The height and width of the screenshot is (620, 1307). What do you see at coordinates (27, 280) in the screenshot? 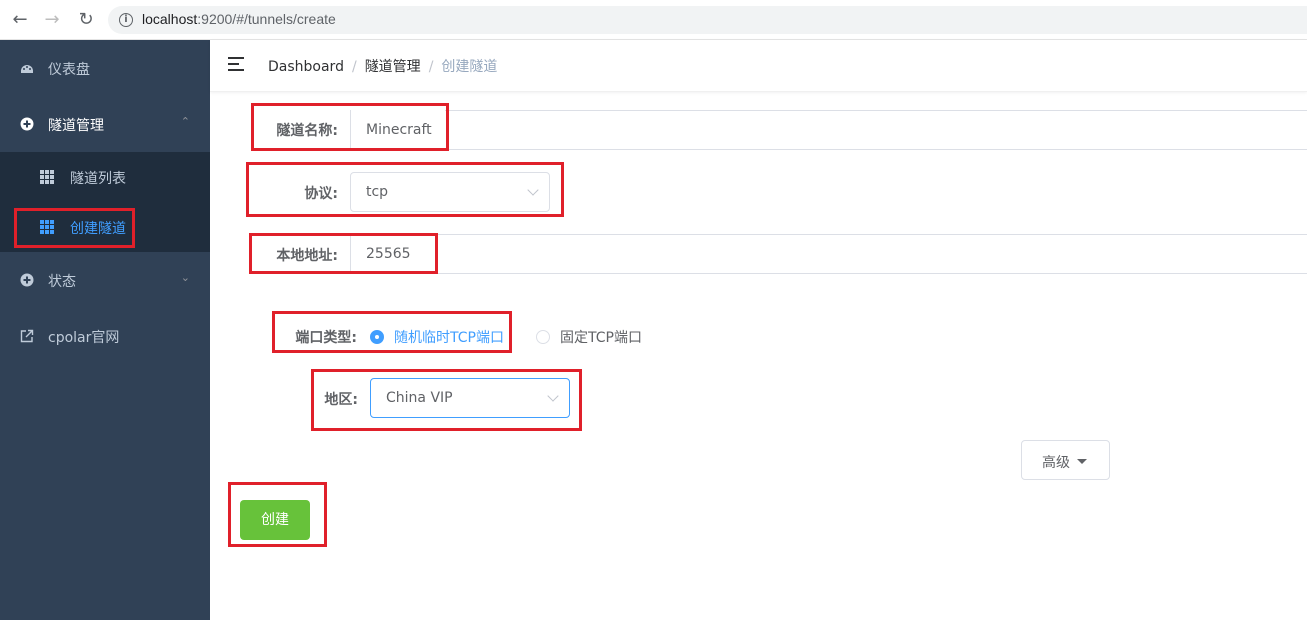
I see `status-icon` at bounding box center [27, 280].